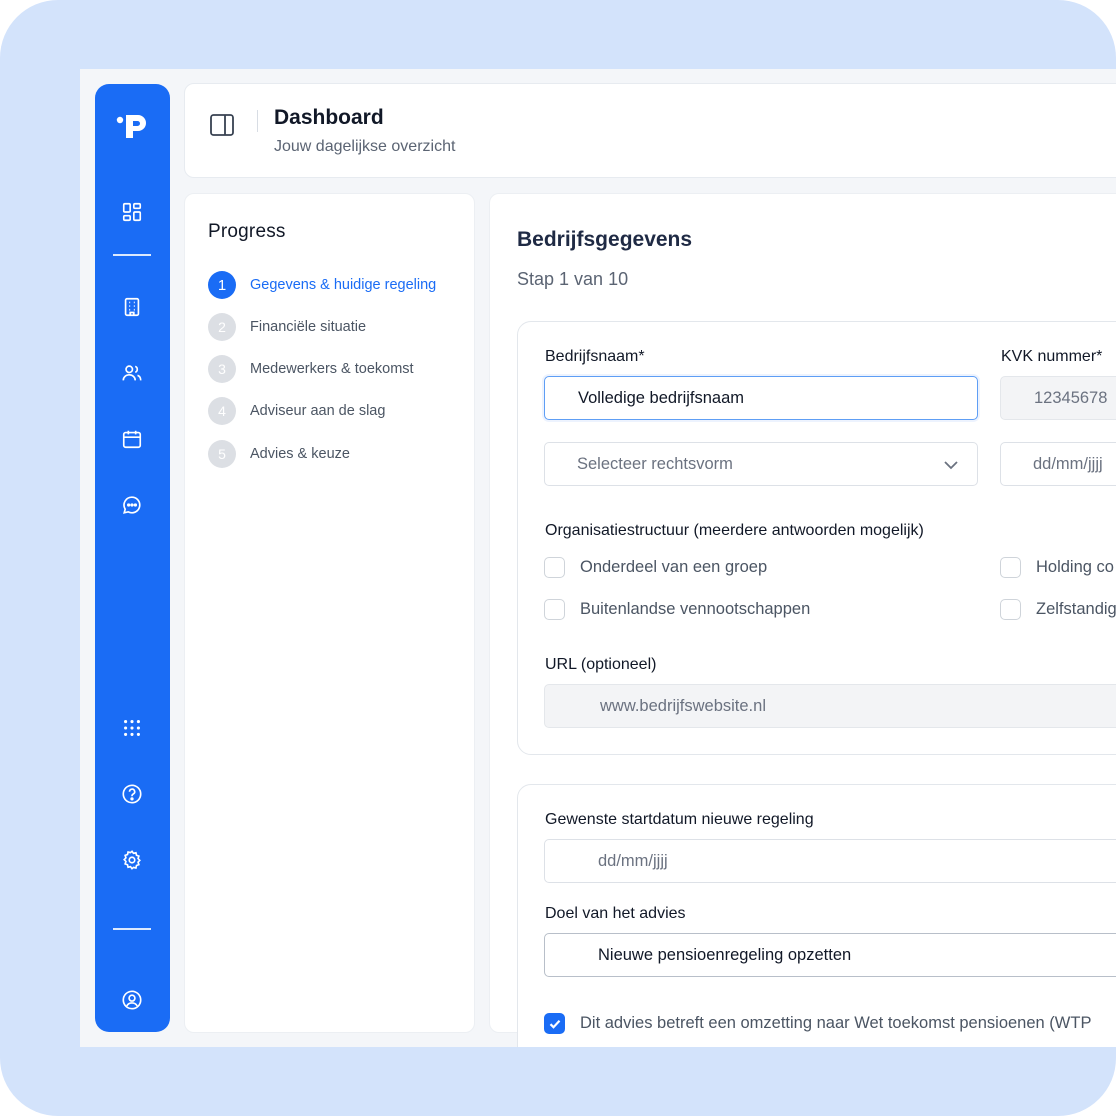 The width and height of the screenshot is (1116, 1116). I want to click on progress-step-2: 2 Financiële situatie, so click(287, 327).